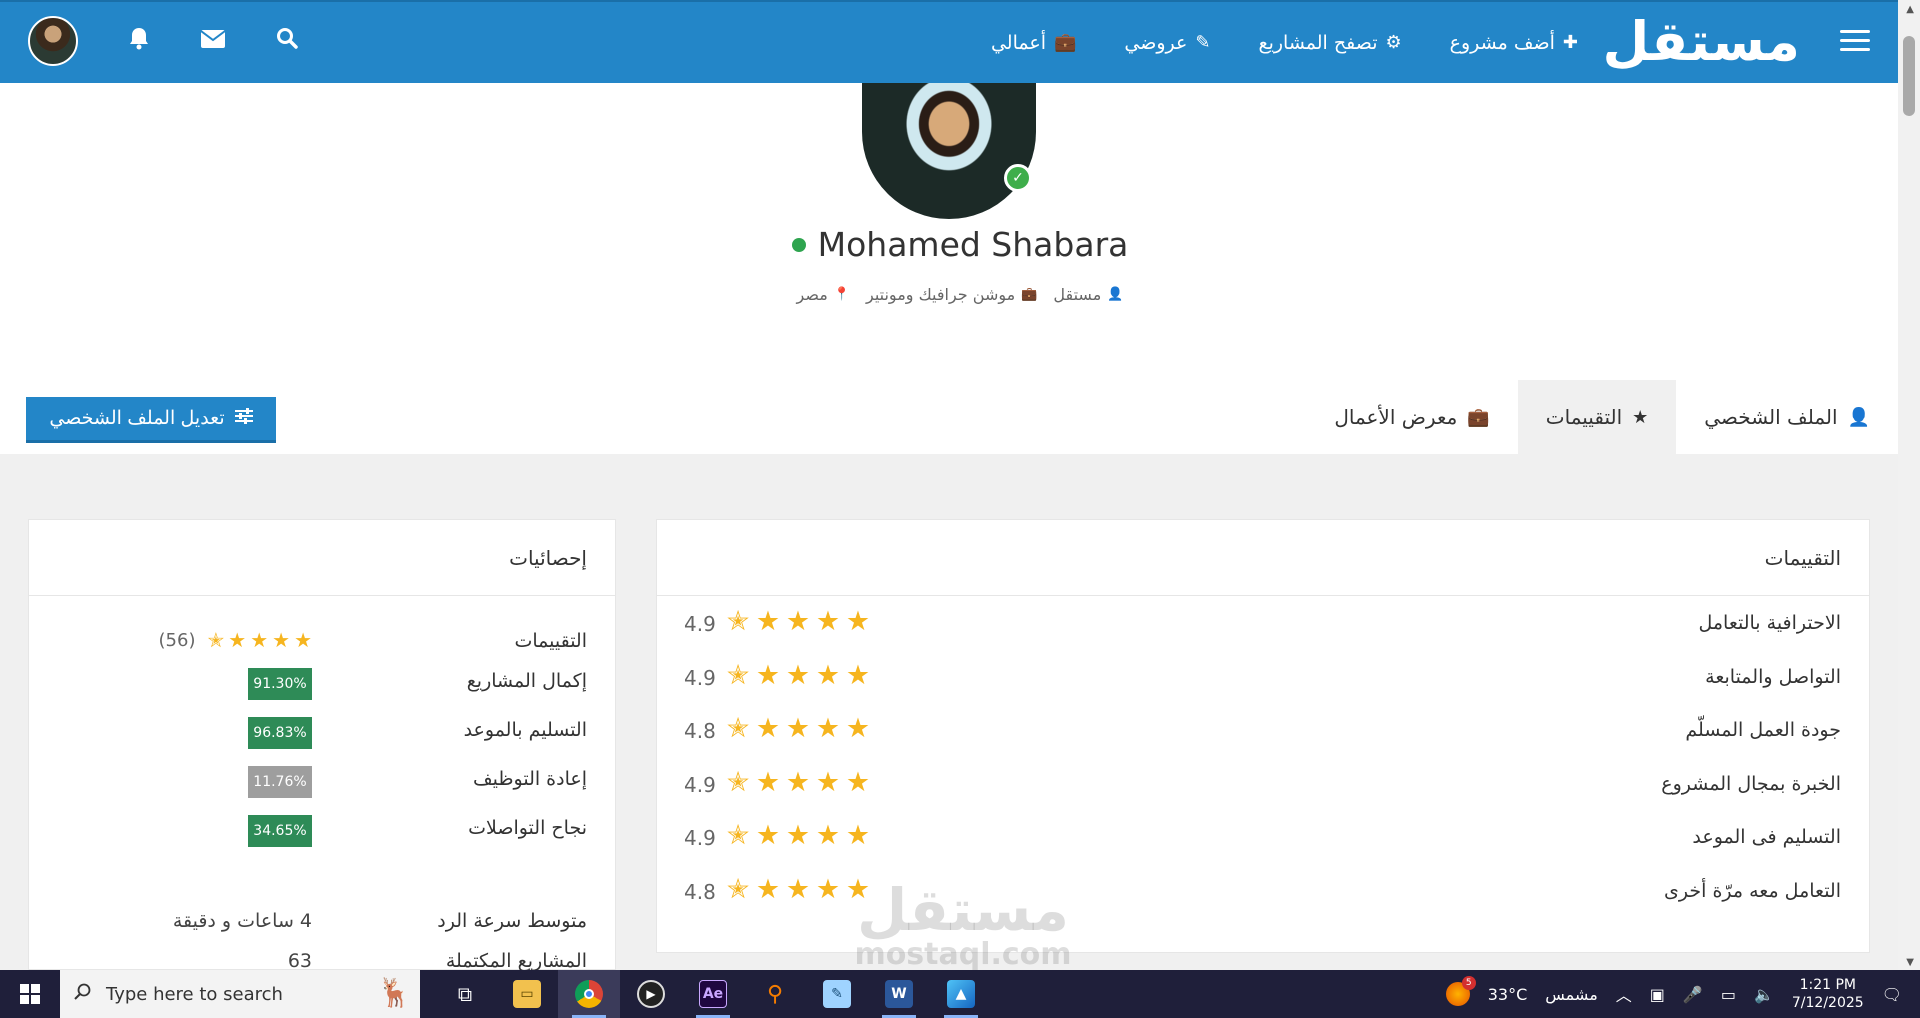 The image size is (1920, 1018). What do you see at coordinates (1827, 1003) in the screenshot?
I see `clock-date: 7/12/2025` at bounding box center [1827, 1003].